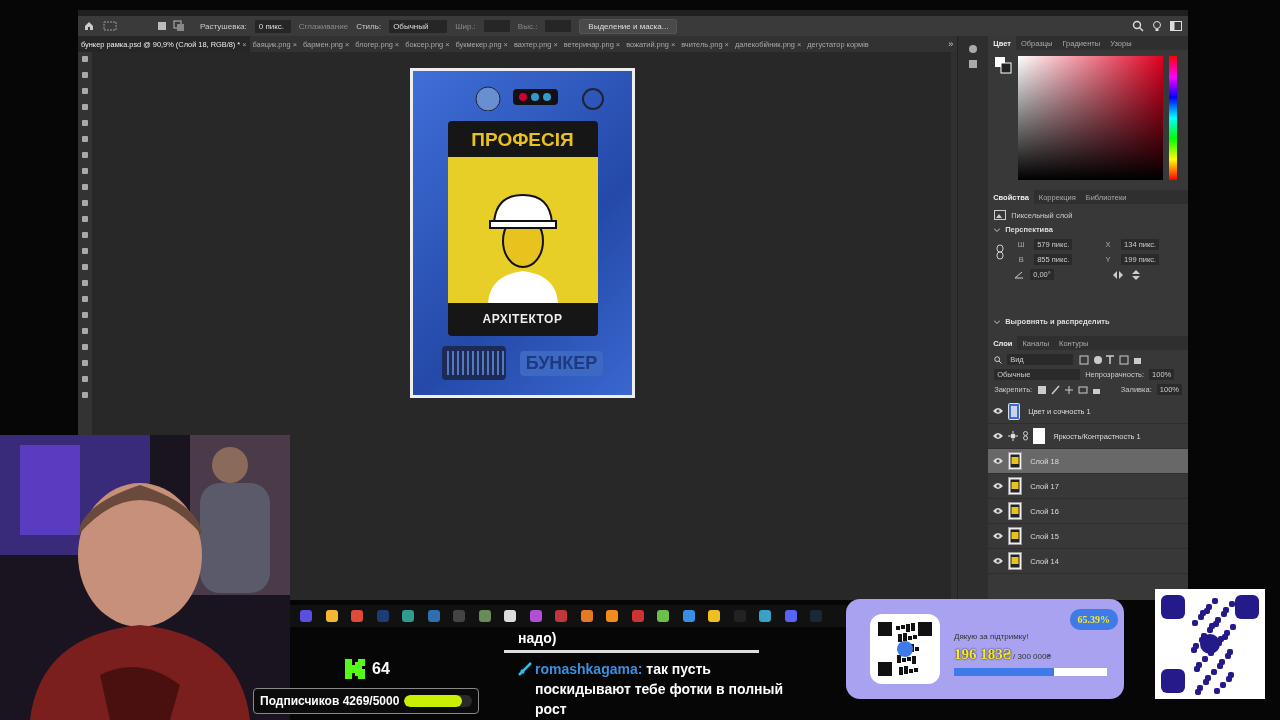  What do you see at coordinates (992, 636) in the screenshot?
I see `donation-thanks: Дякую за підтримку!` at bounding box center [992, 636].